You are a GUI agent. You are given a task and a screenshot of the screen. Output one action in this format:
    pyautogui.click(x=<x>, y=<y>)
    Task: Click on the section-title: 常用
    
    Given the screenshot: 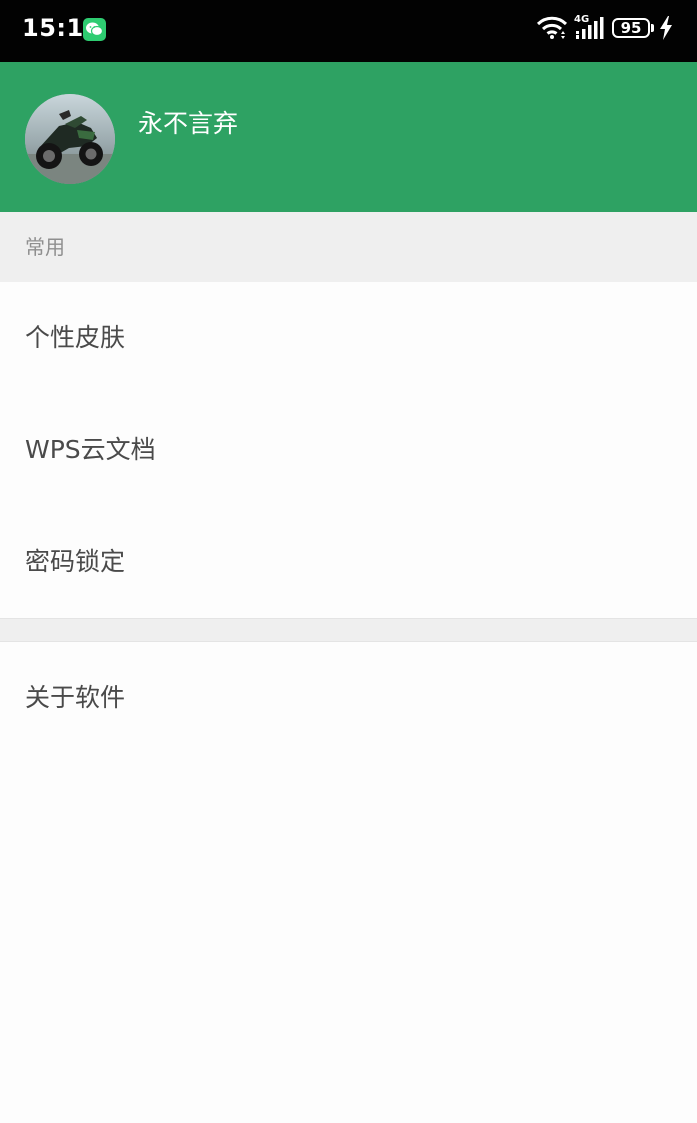 What is the action you would take?
    pyautogui.click(x=45, y=247)
    